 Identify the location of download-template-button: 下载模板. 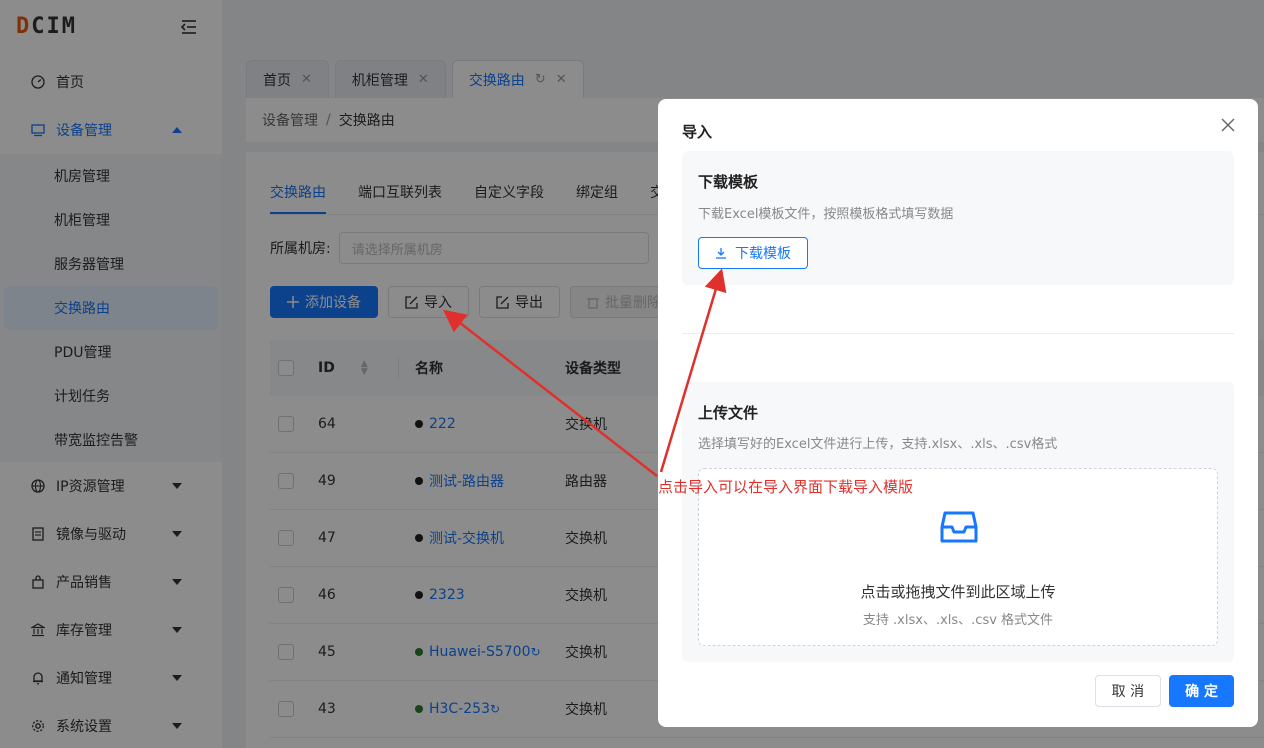
(753, 253).